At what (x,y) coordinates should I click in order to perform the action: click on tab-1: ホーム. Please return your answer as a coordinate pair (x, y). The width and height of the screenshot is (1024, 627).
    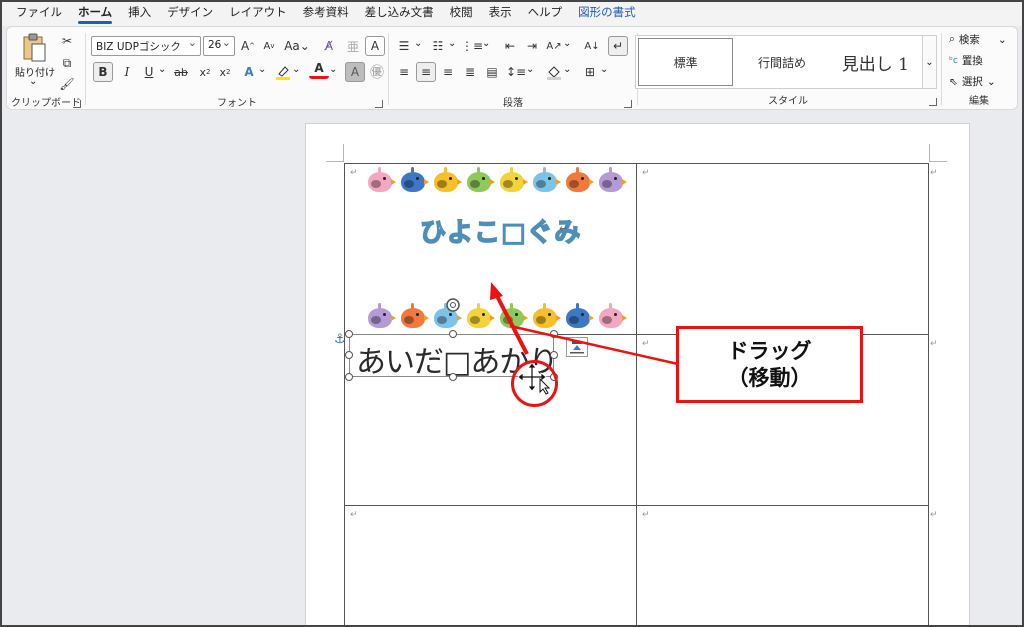
    Looking at the image, I should click on (95, 15).